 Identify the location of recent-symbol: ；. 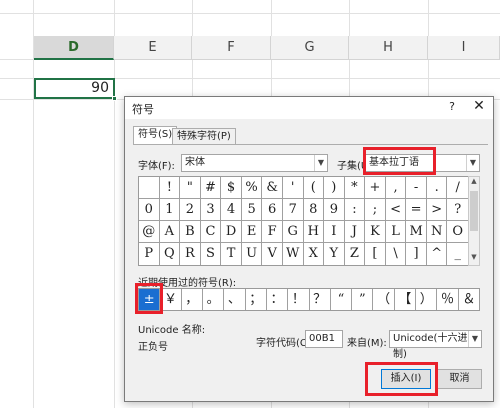
(256, 299).